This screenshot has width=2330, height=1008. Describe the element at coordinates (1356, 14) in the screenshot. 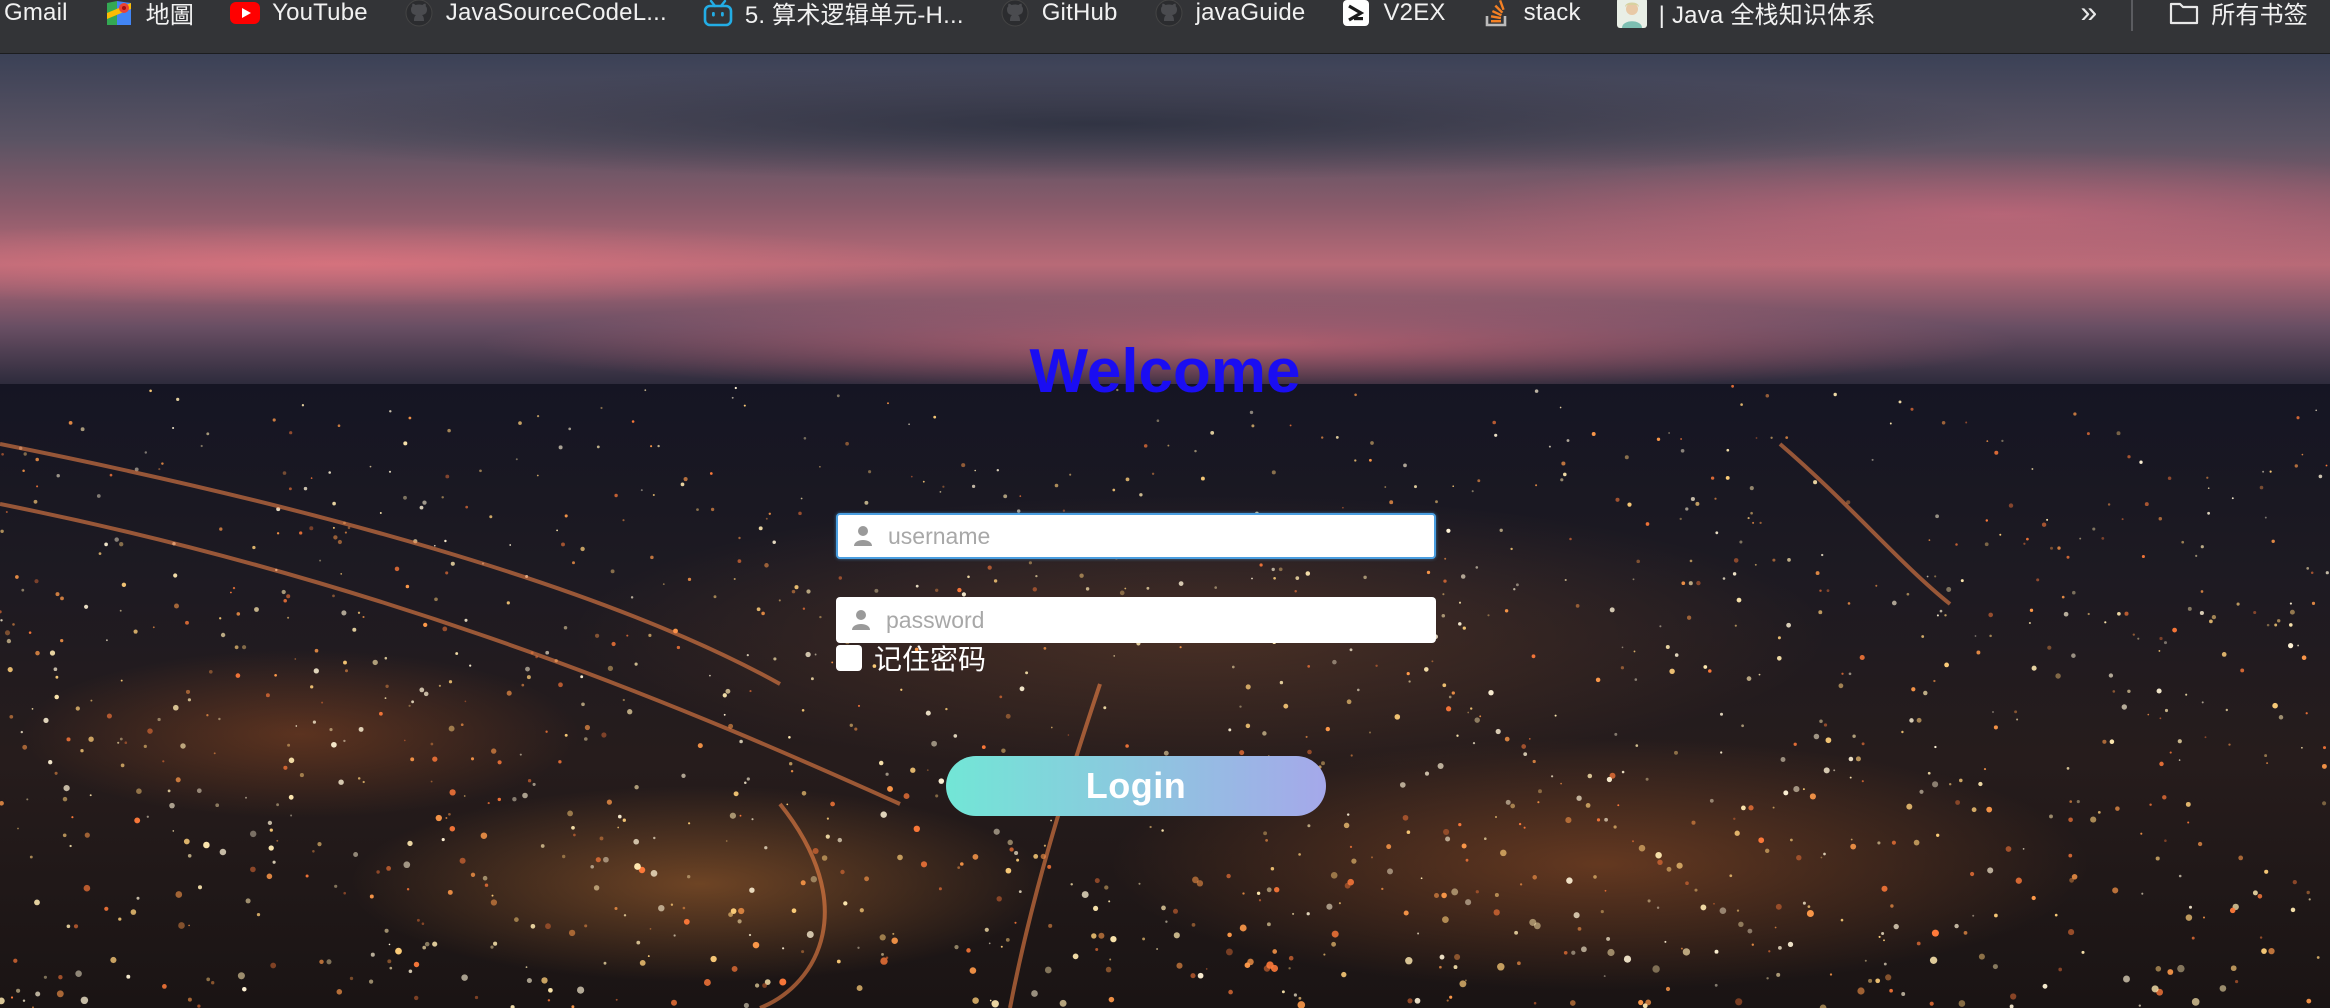

I see `v2ex-icon` at that location.